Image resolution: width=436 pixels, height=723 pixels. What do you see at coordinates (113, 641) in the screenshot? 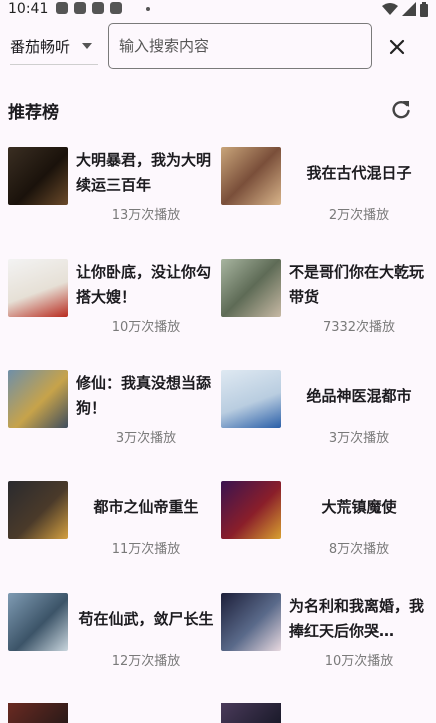
I see `book-item: 苟在仙武，敛尸长生 12万次播放` at bounding box center [113, 641].